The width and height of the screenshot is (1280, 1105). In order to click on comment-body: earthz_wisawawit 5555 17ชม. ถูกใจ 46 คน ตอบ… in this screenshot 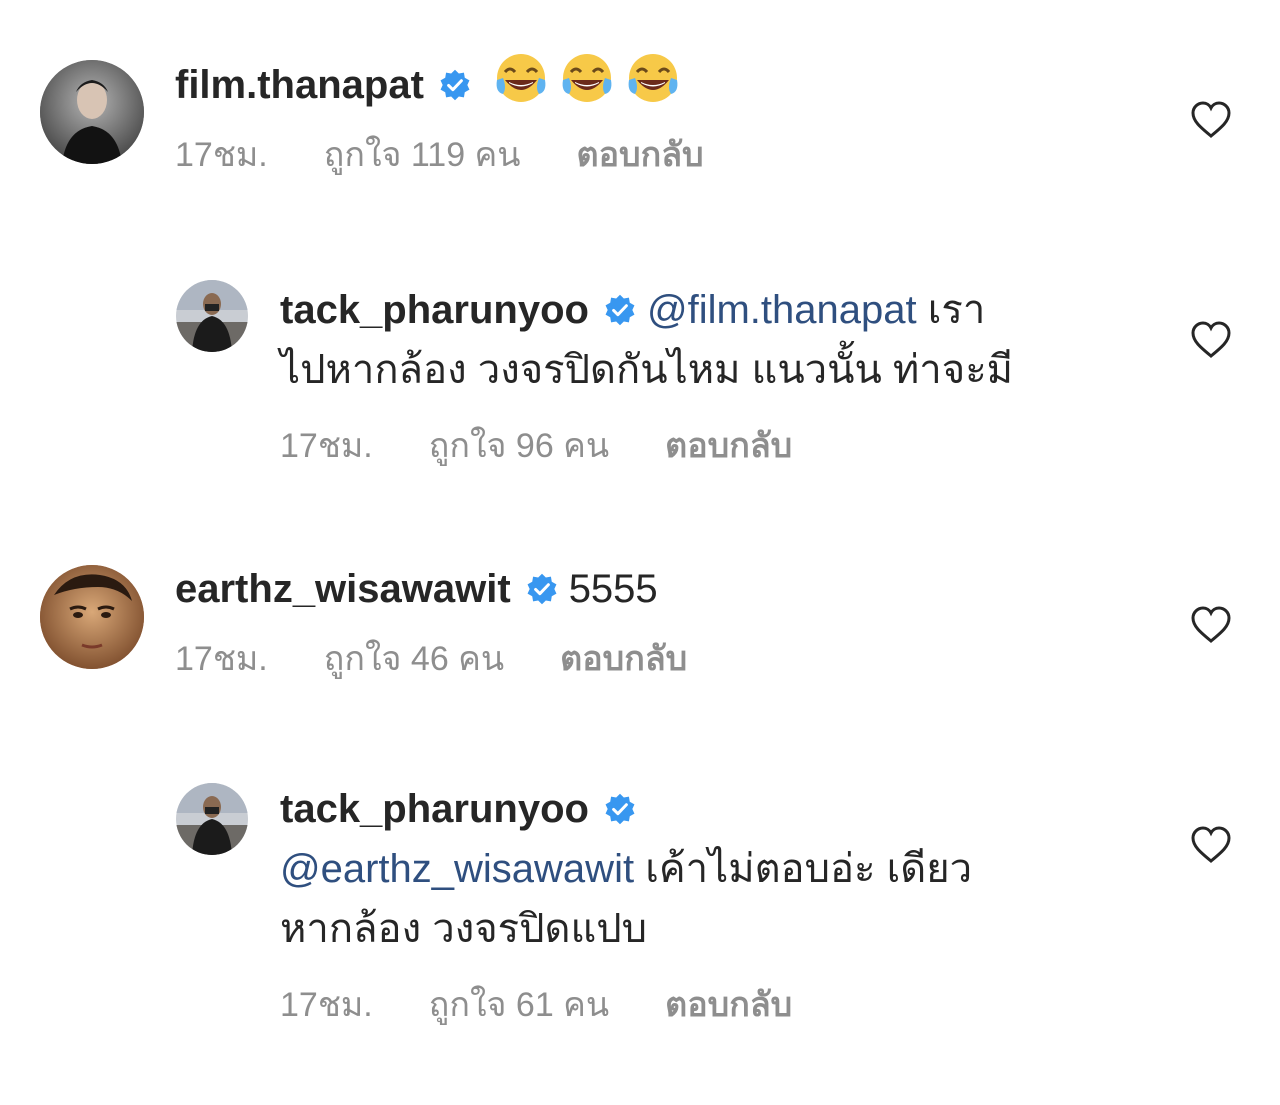, I will do `click(647, 622)`.